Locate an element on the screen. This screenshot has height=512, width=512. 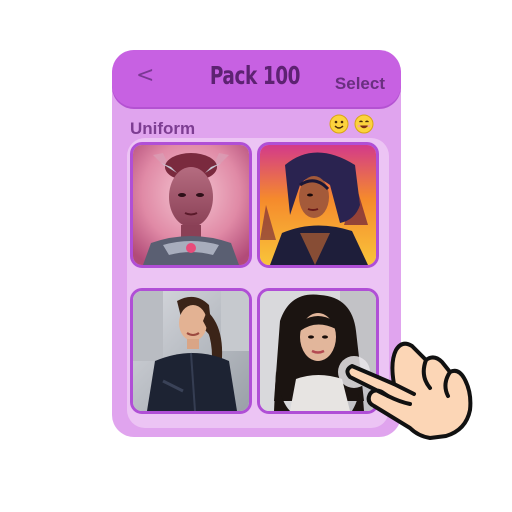
header-bar: < Pack 100 Select is located at coordinates (256, 78).